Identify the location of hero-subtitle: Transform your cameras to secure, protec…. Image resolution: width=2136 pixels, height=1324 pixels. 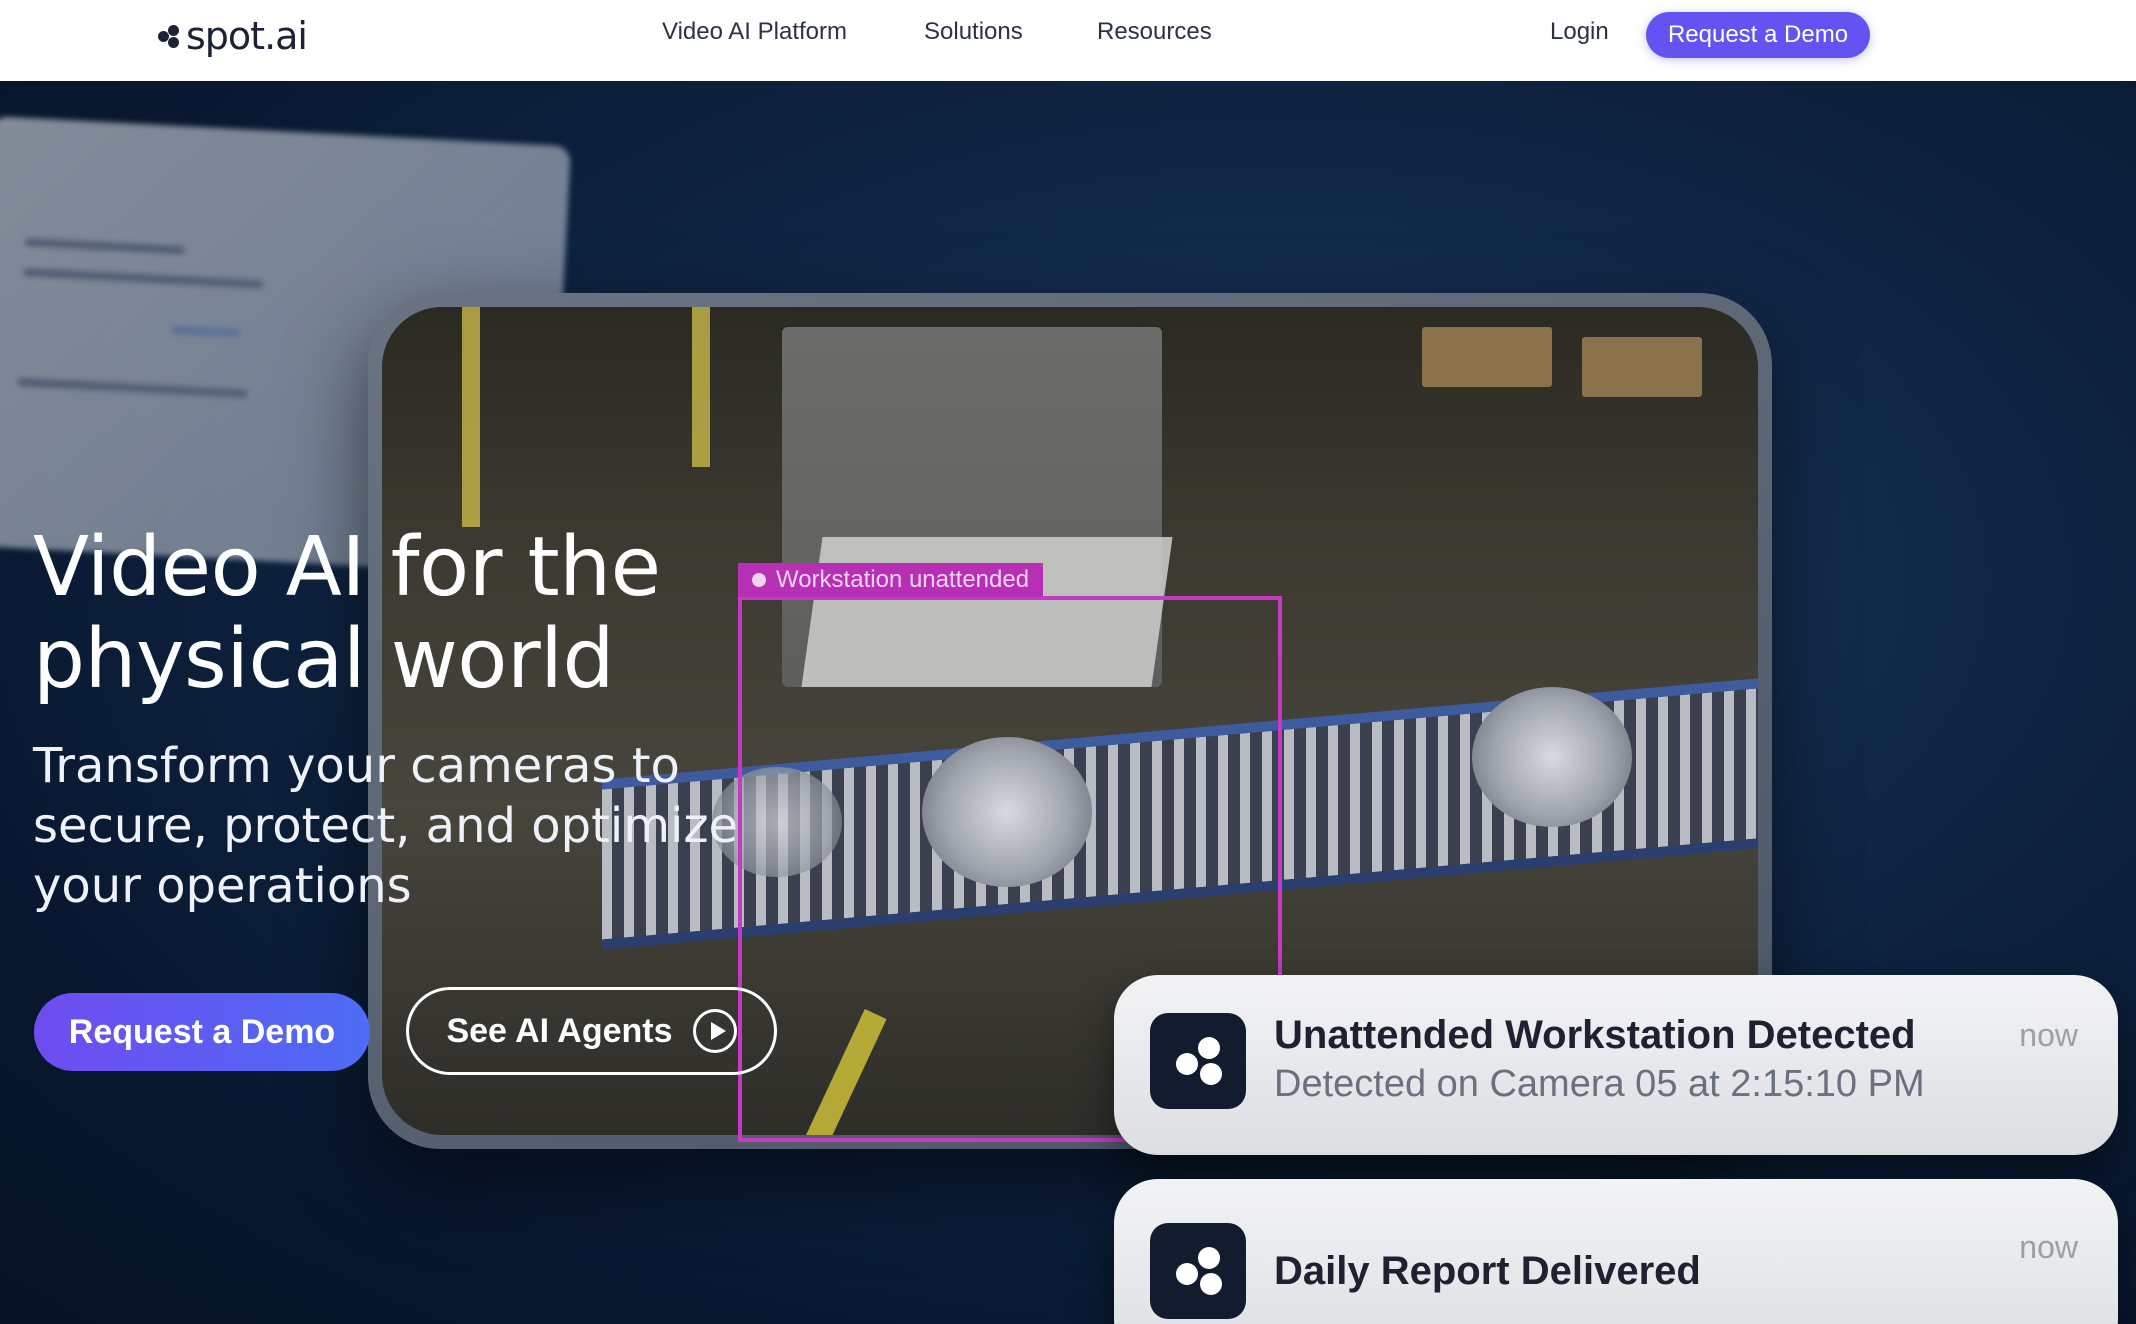
(386, 826).